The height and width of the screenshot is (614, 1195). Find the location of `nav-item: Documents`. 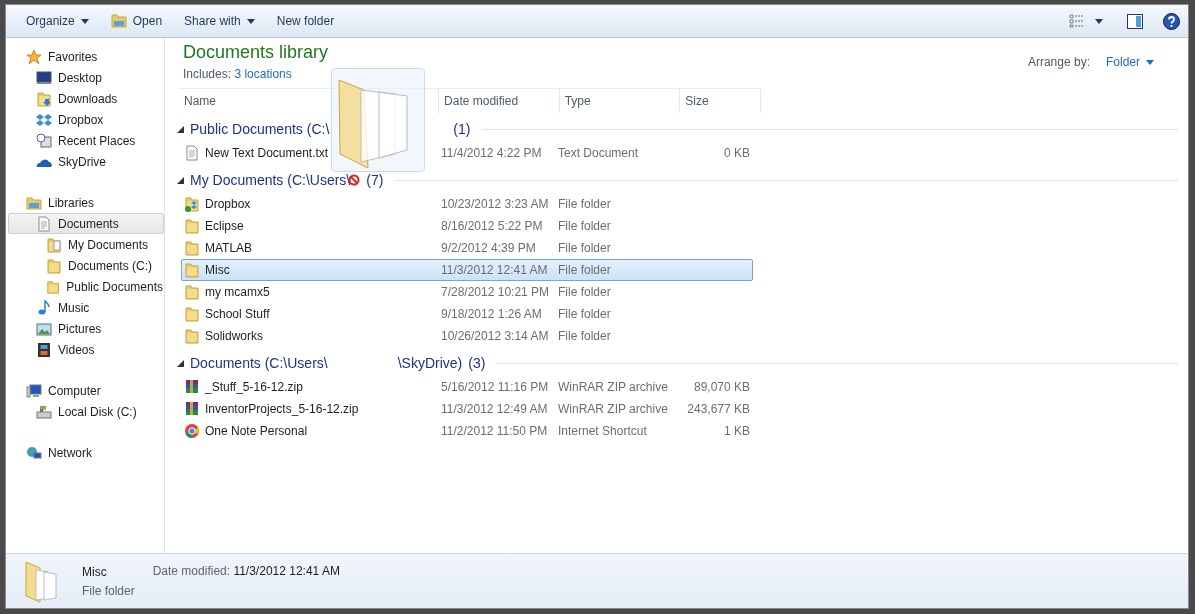

nav-item: Documents is located at coordinates (86, 223).